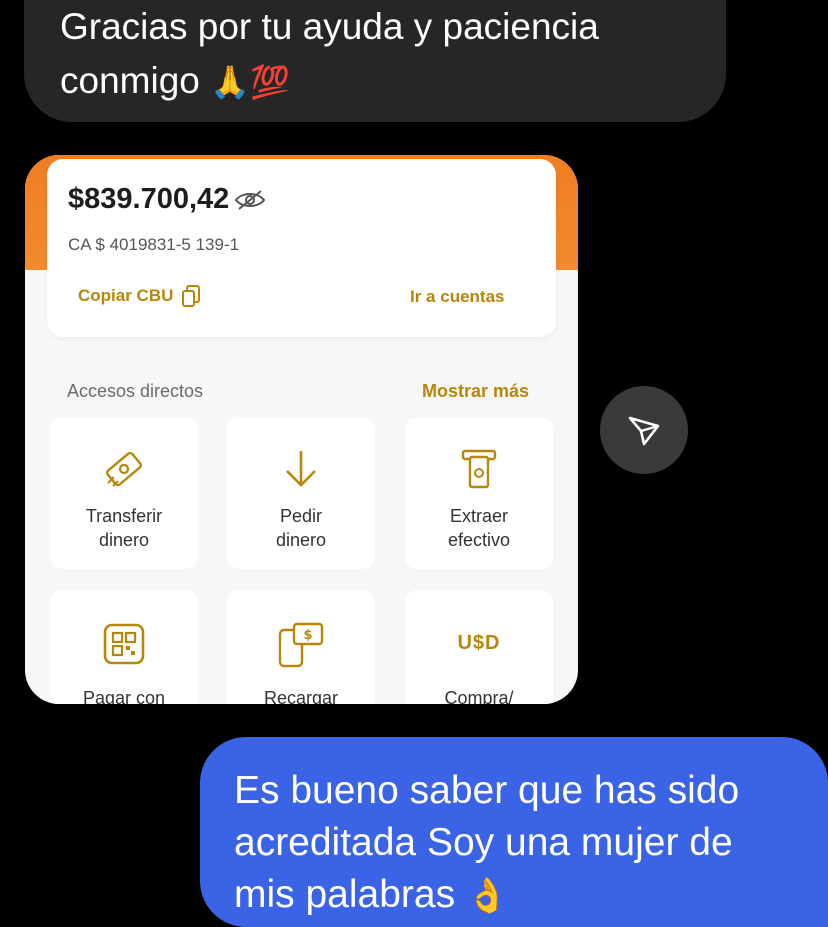  I want to click on tile-label: Transferir dinero, so click(124, 528).